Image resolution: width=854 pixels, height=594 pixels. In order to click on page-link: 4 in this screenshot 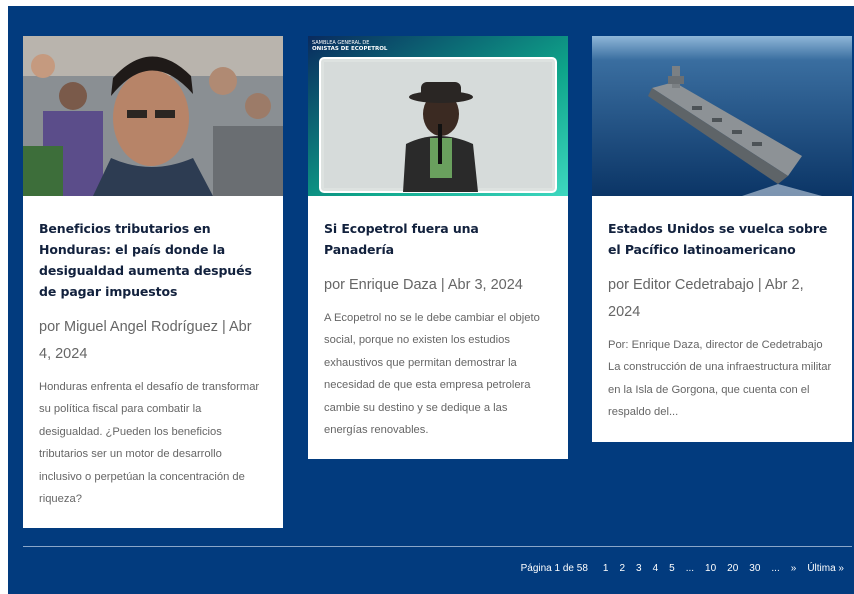, I will do `click(656, 568)`.